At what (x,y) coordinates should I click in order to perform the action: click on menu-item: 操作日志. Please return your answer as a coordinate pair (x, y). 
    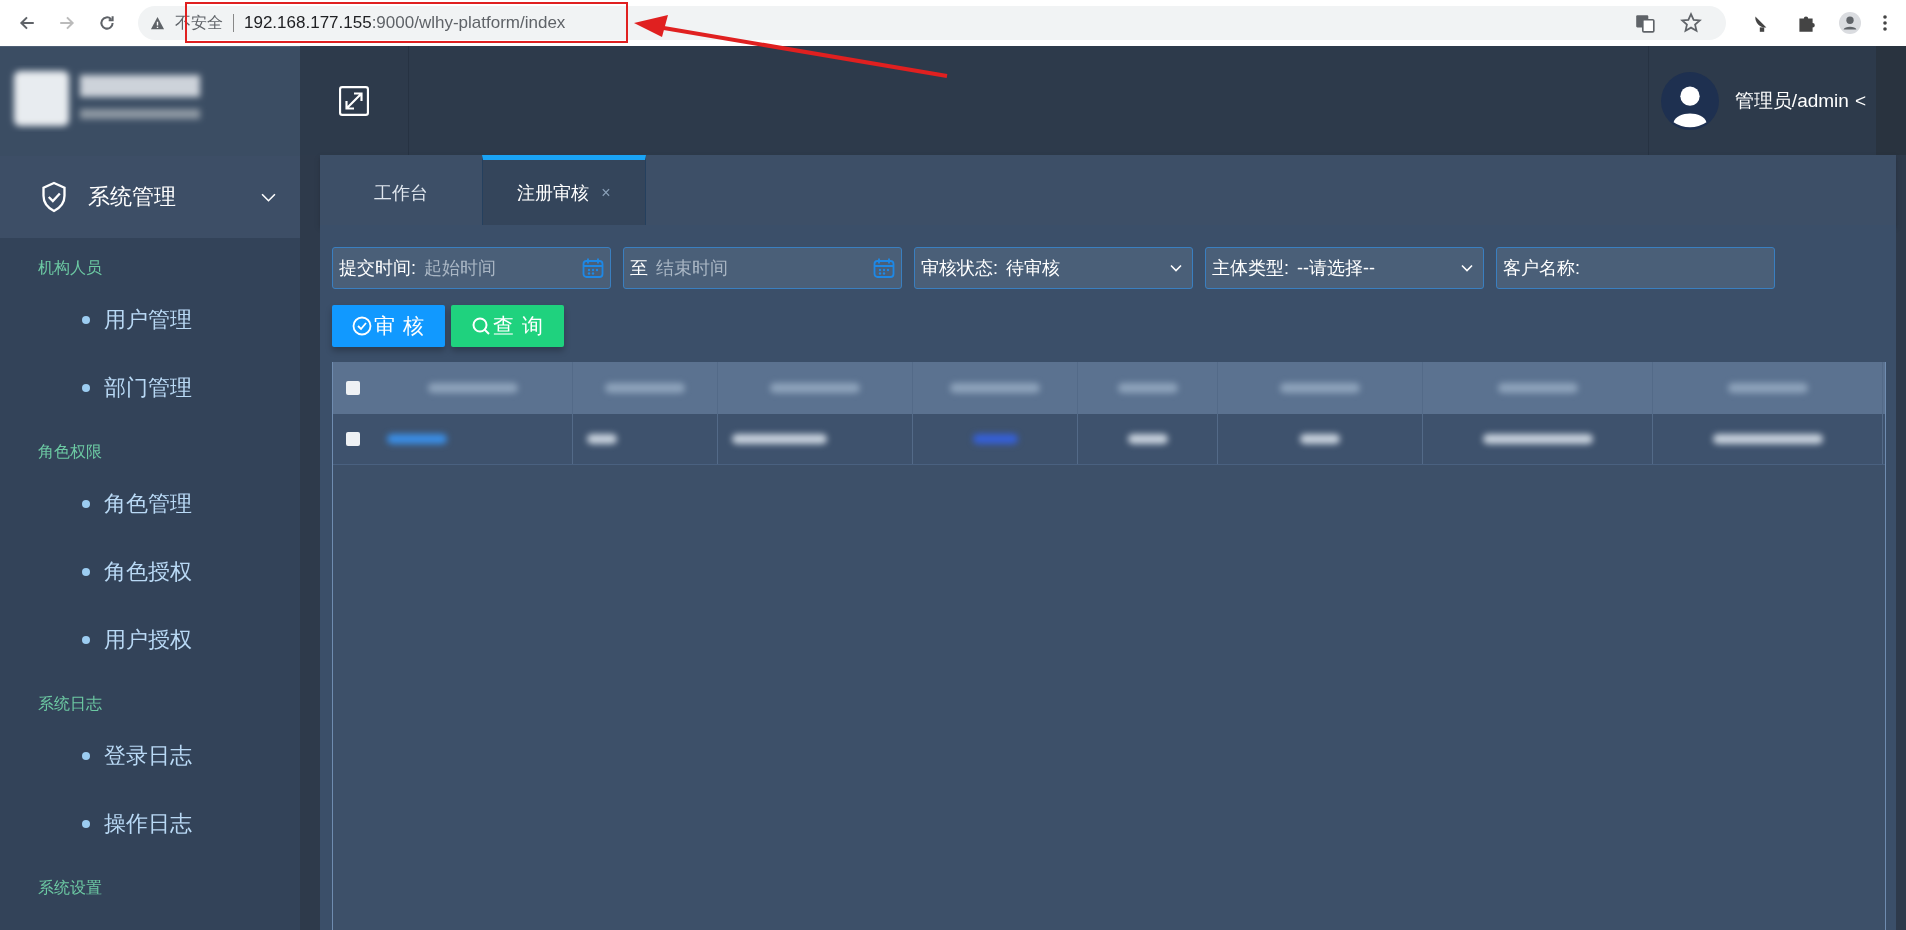
    Looking at the image, I should click on (150, 824).